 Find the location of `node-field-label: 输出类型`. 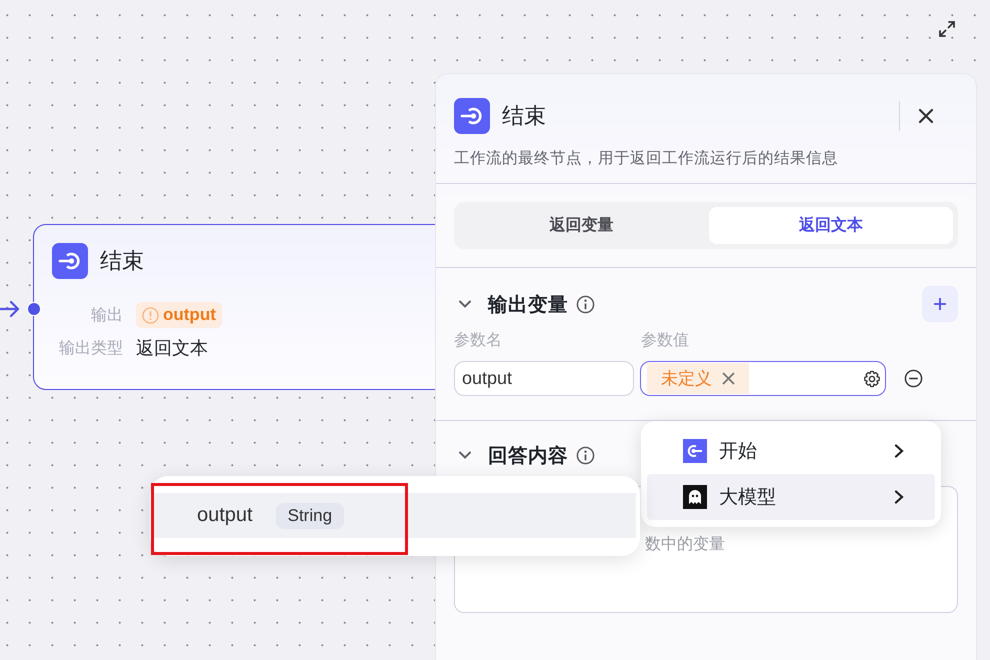

node-field-label: 输出类型 is located at coordinates (91, 348).